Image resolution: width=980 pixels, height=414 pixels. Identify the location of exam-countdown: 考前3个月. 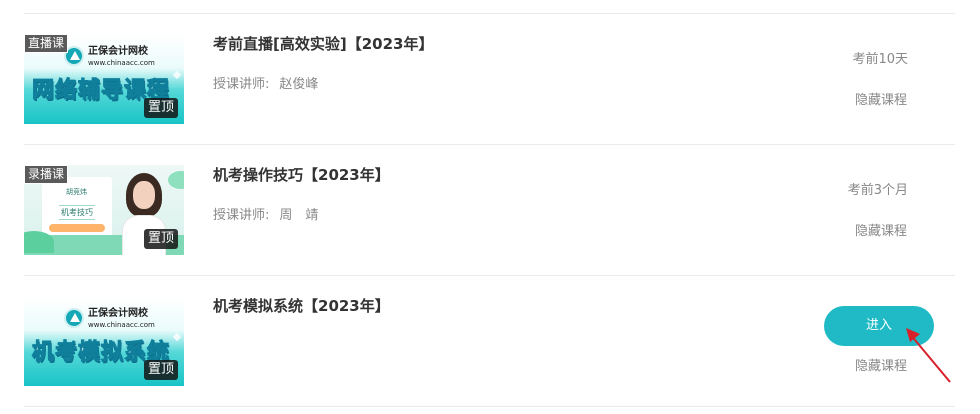
(877, 190).